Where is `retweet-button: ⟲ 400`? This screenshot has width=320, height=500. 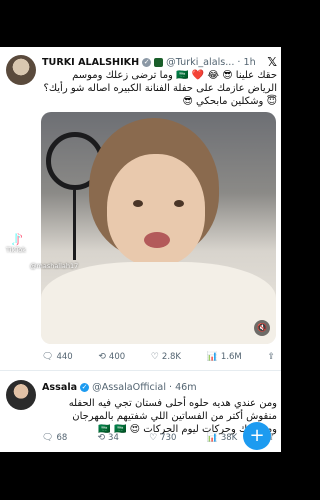 retweet-button: ⟲ 400 is located at coordinates (111, 357).